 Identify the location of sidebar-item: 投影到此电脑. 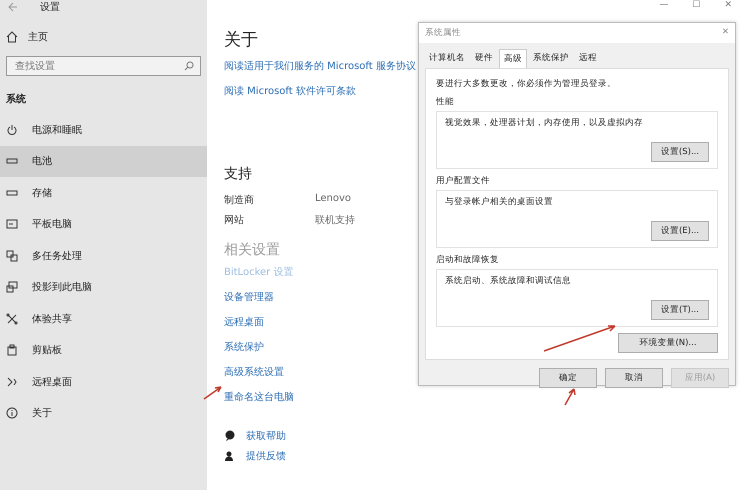
(103, 287).